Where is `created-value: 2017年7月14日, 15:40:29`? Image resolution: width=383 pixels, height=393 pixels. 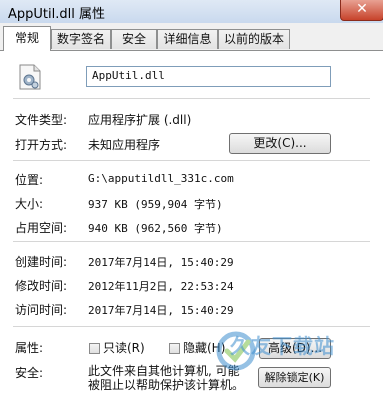
created-value: 2017年7月14日, 15:40:29 is located at coordinates (161, 262).